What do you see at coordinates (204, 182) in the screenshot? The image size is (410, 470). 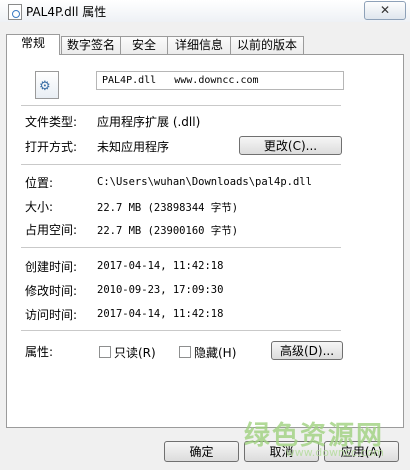 I see `location-value: C:\Users\wuhan\Downloads\pal4p.dll` at bounding box center [204, 182].